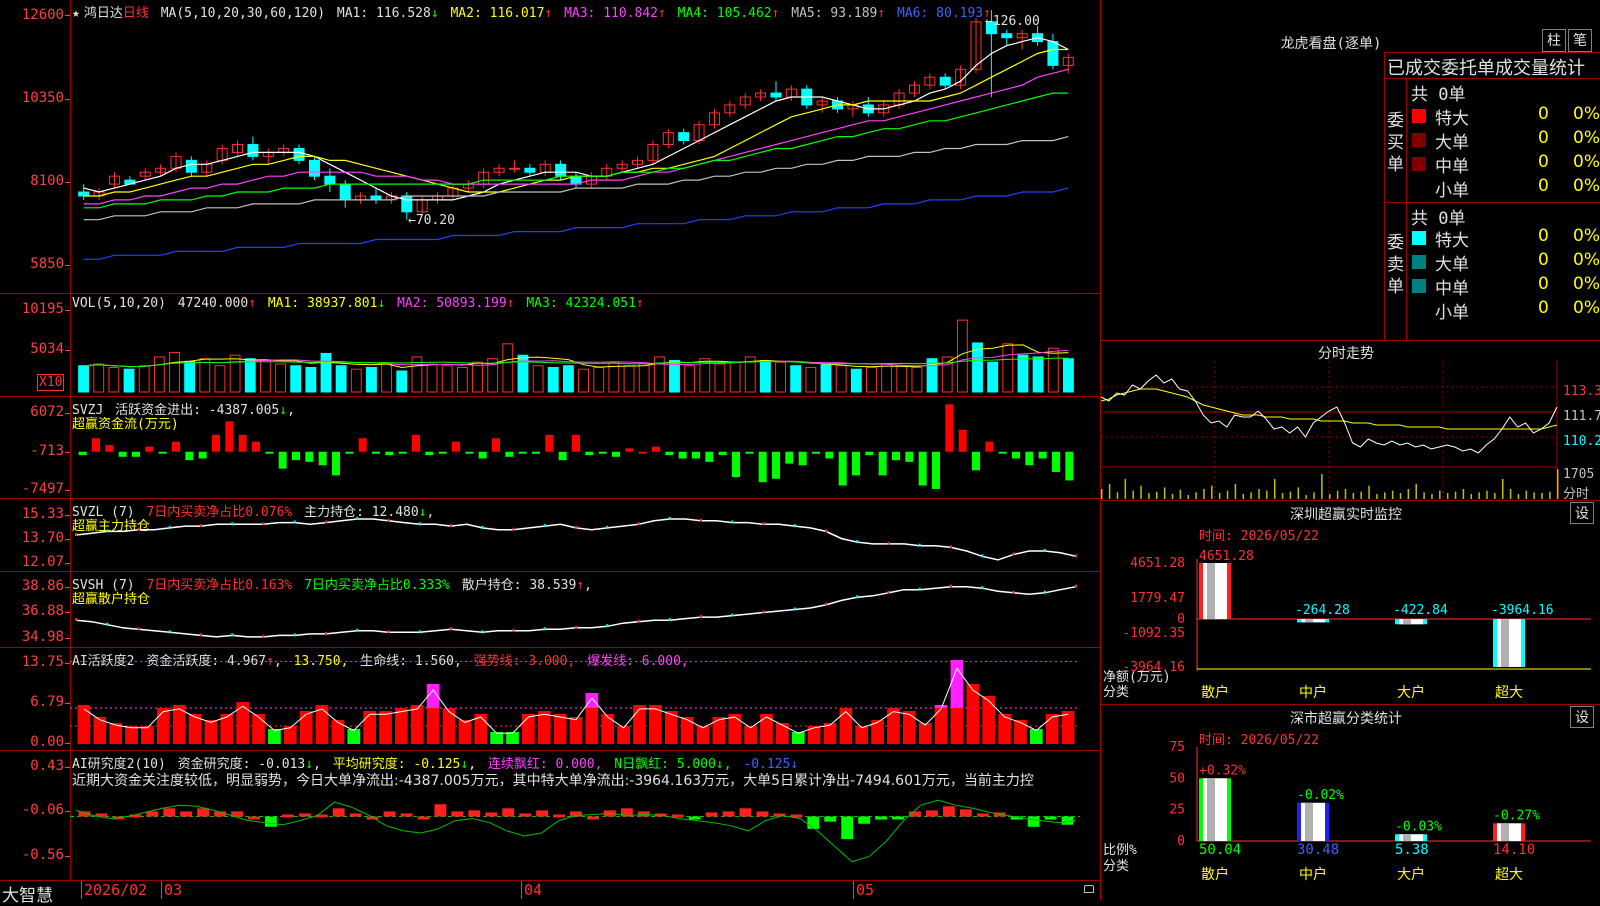  I want to click on longhu-title: 龙虎看盘(逐单), so click(1331, 44).